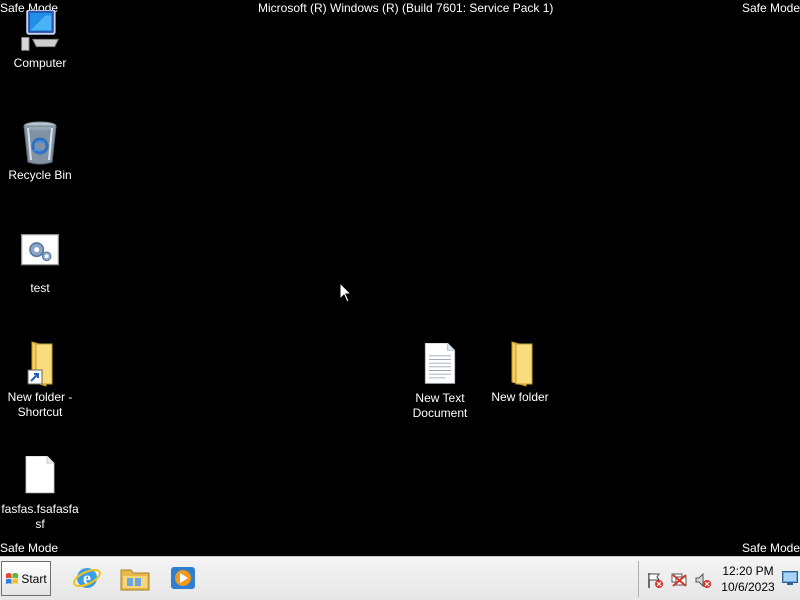  Describe the element at coordinates (346, 292) in the screenshot. I see `mouse-pointer-icon` at that location.